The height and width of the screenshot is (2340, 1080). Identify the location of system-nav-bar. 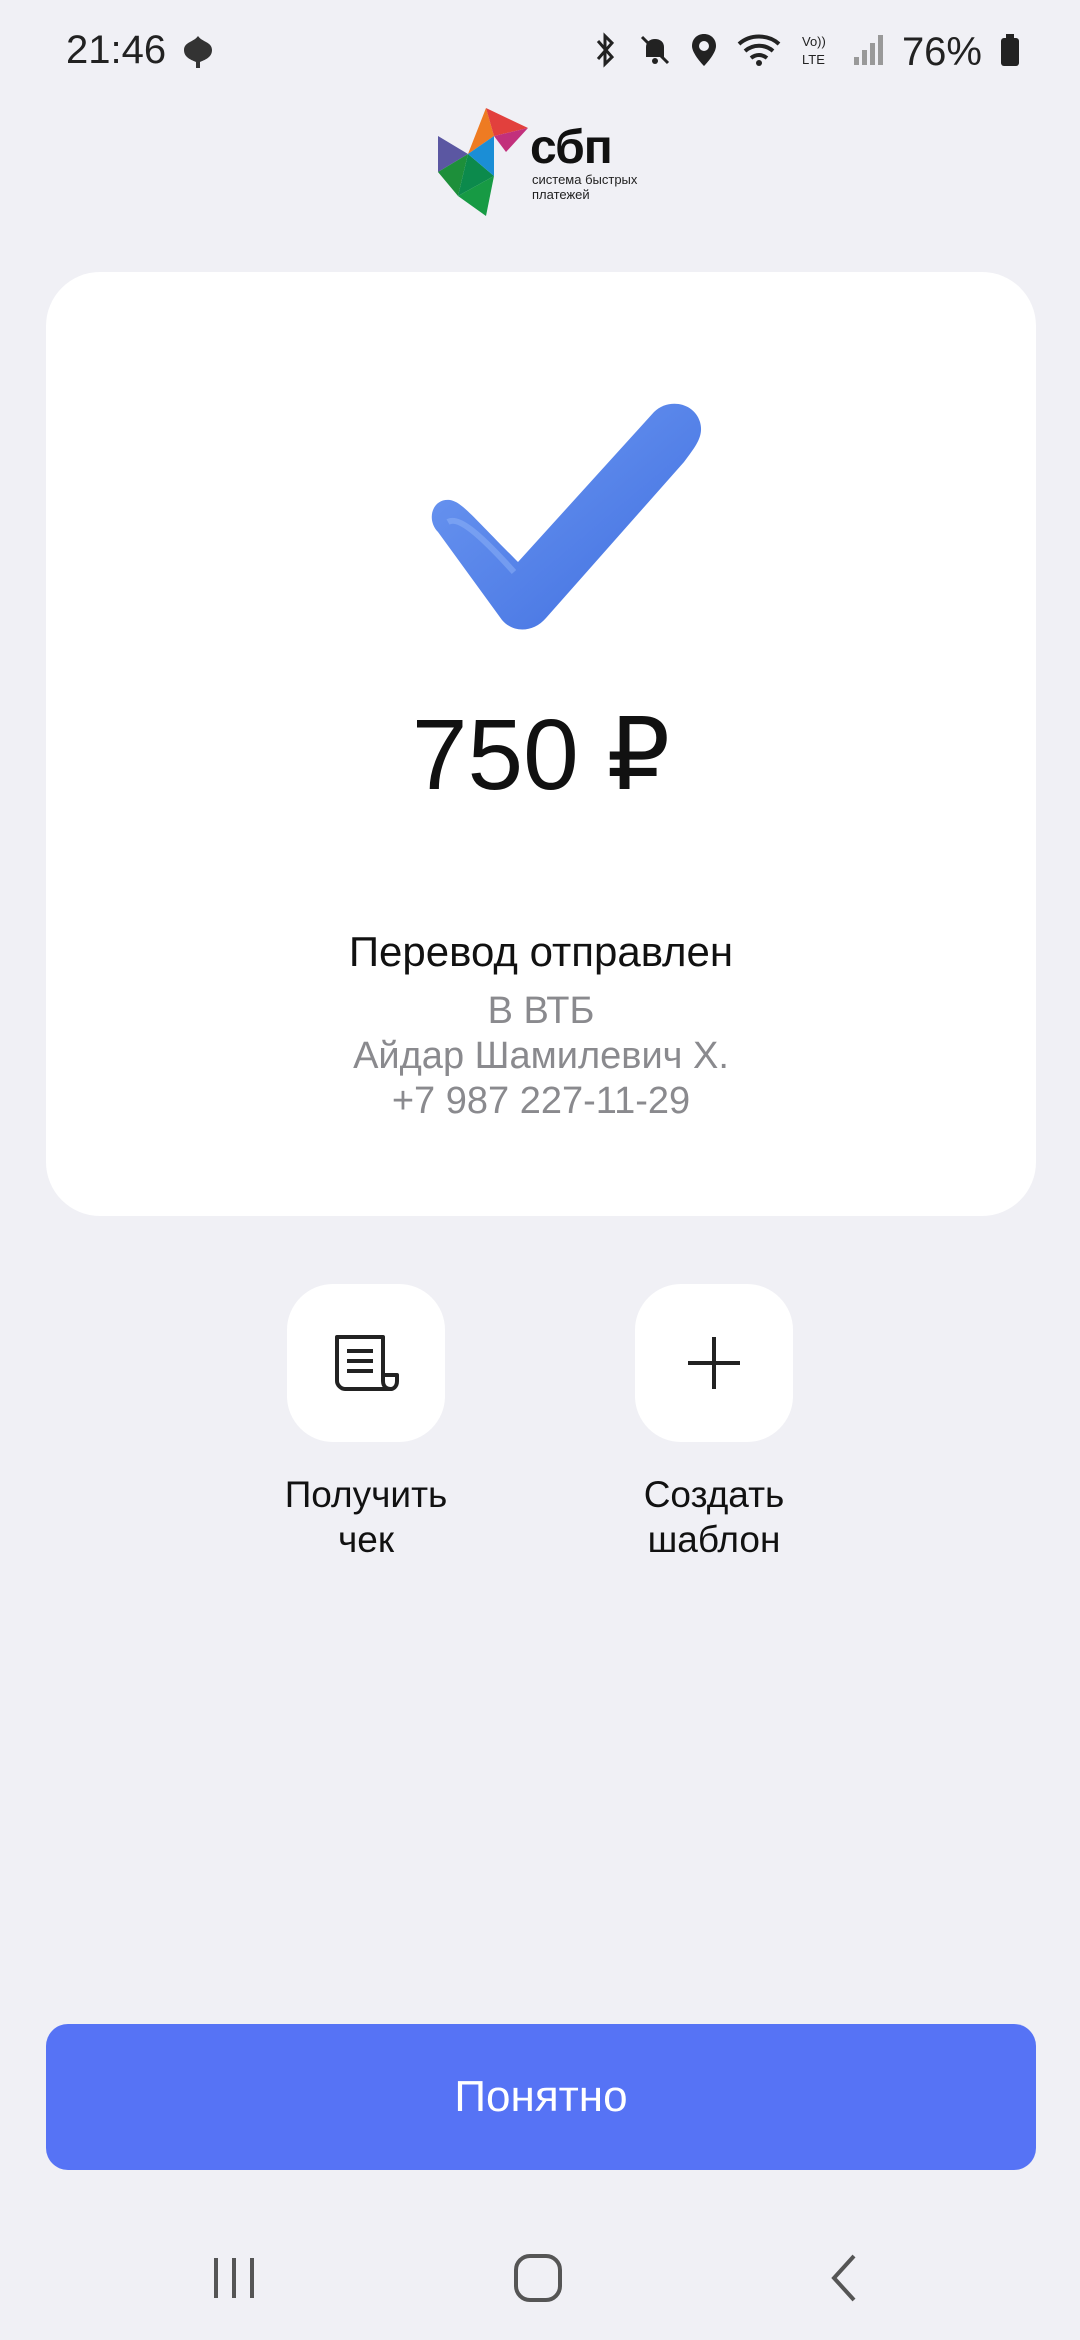
(540, 2280).